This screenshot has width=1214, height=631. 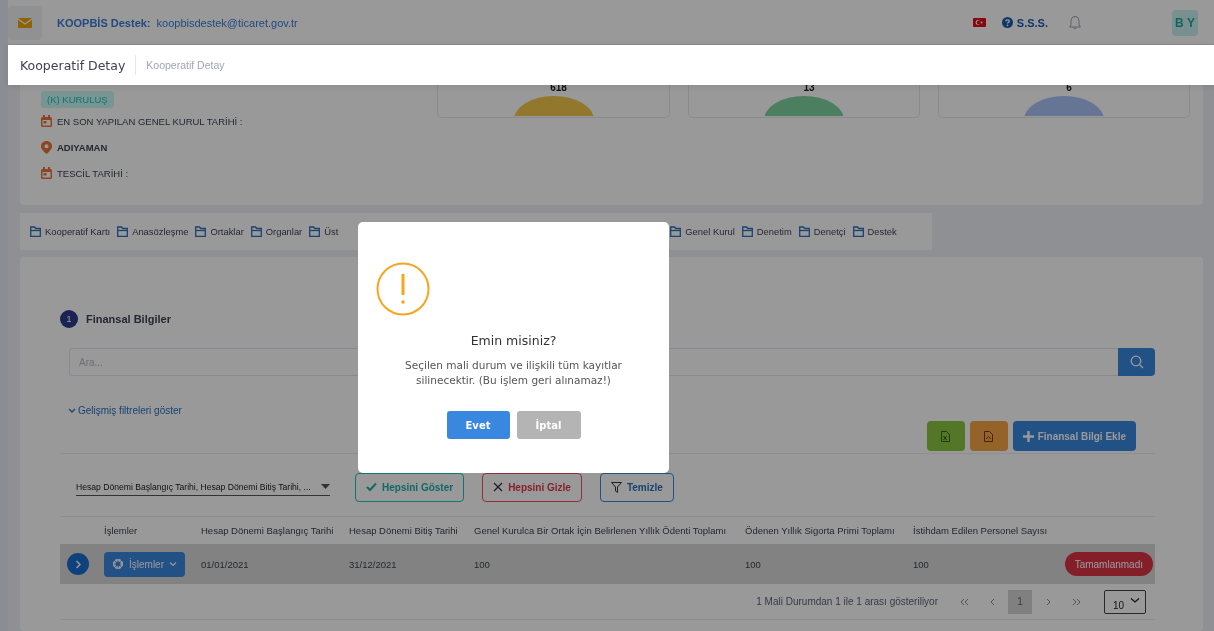 I want to click on status-badge: (K) KURULUŞ, so click(x=77, y=99).